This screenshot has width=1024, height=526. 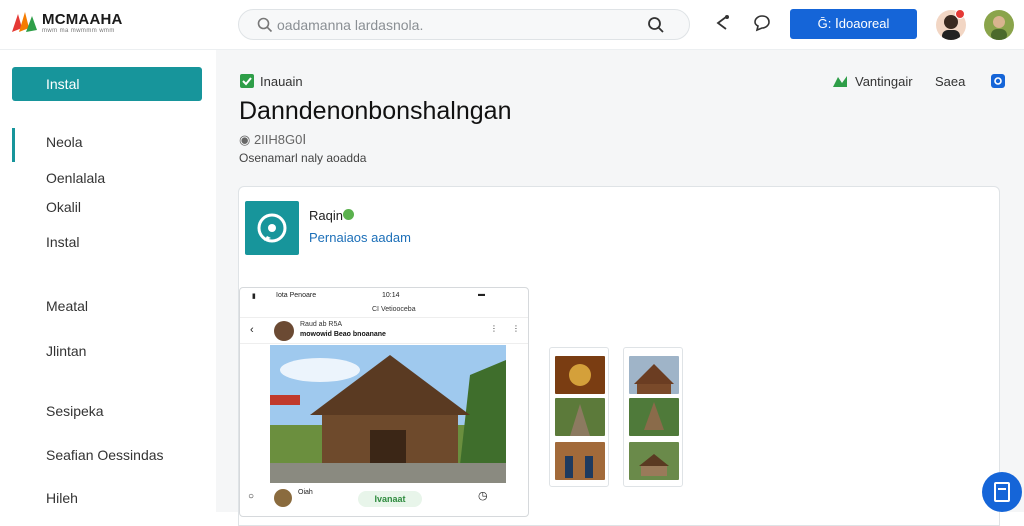 I want to click on action-secondary: Saea, so click(x=950, y=81).